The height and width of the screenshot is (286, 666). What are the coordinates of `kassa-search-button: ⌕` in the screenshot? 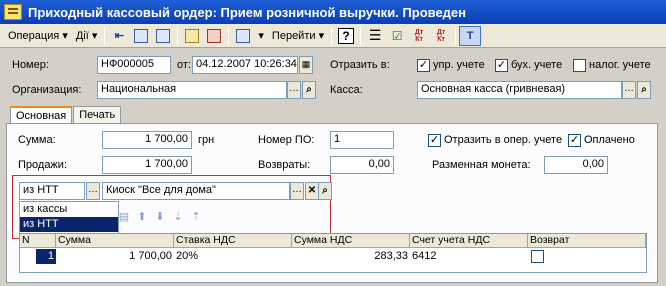 It's located at (644, 90).